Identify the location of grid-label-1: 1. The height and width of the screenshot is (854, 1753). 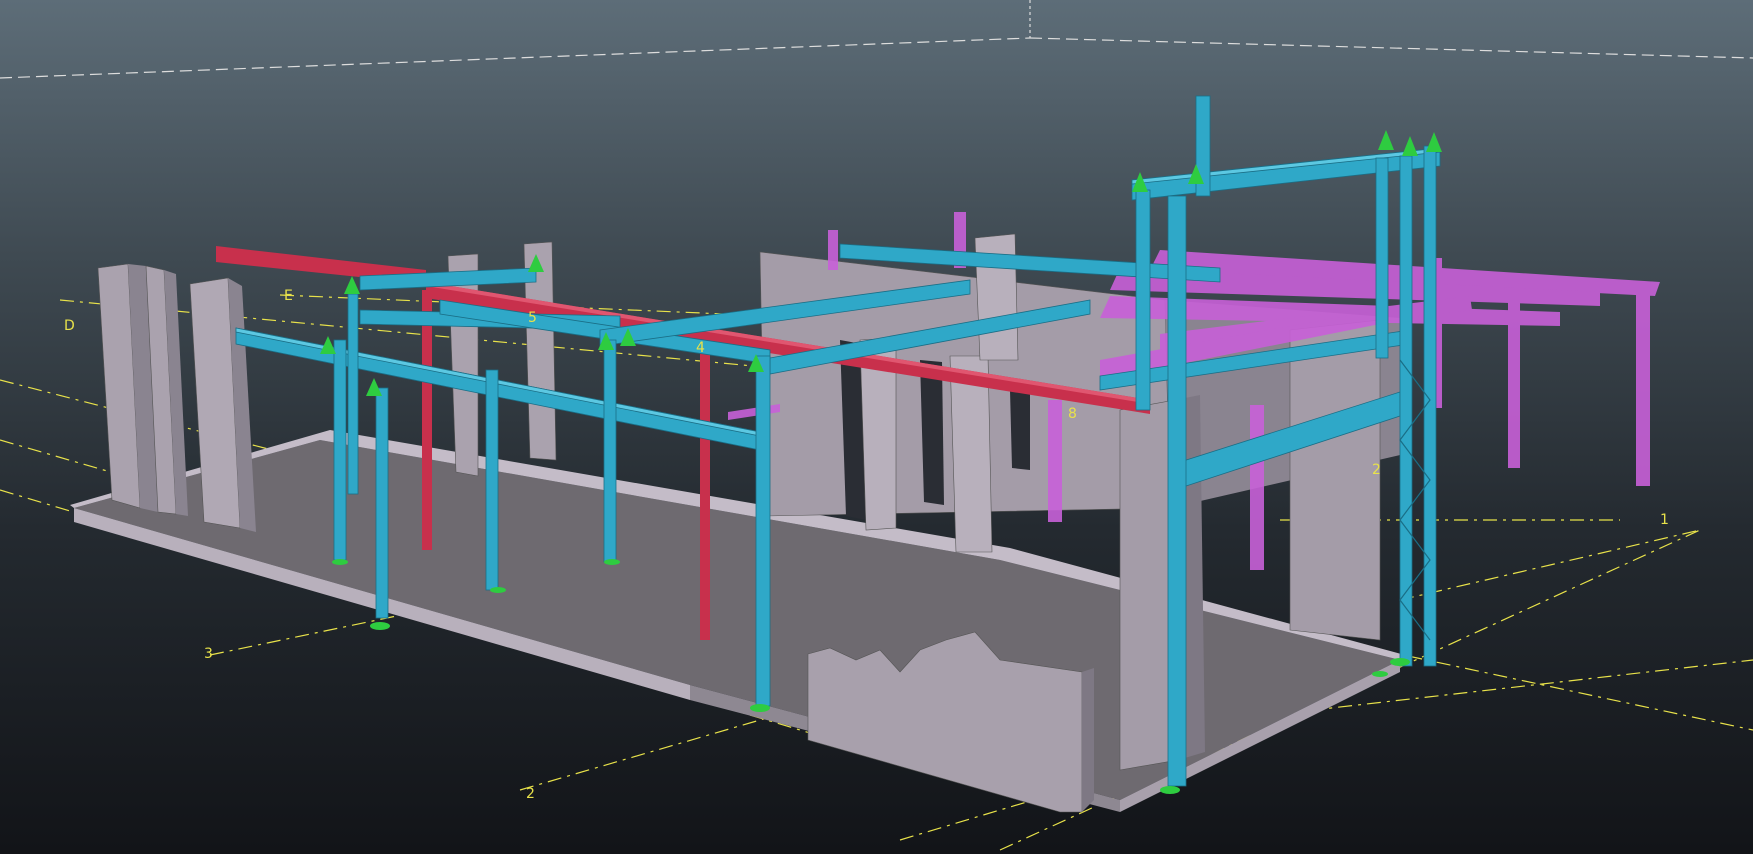
(1664, 520).